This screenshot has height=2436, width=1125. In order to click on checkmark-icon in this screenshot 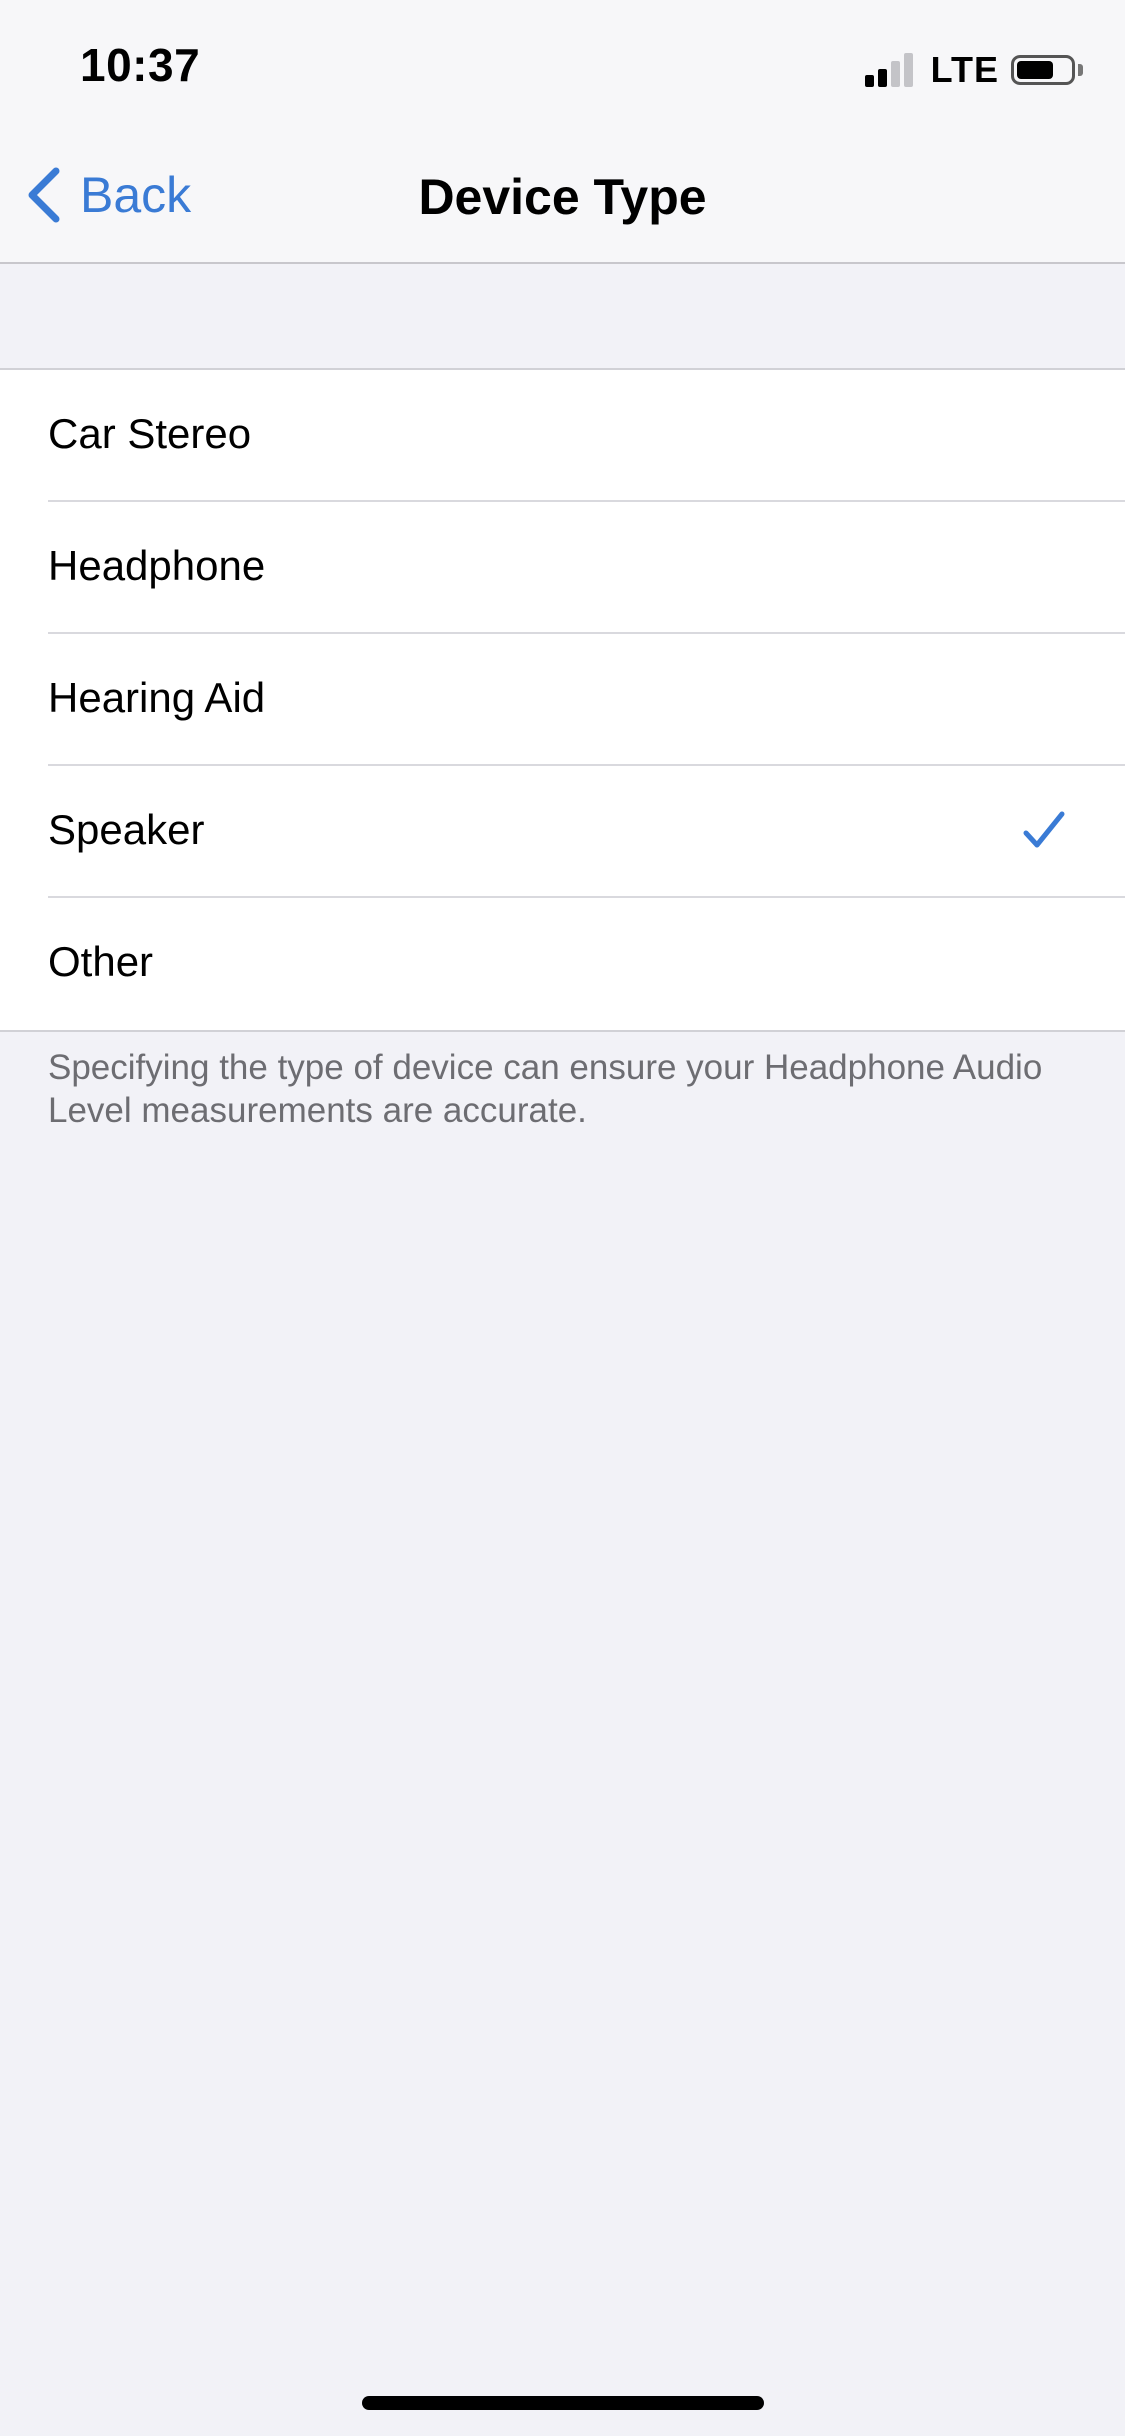, I will do `click(1044, 829)`.